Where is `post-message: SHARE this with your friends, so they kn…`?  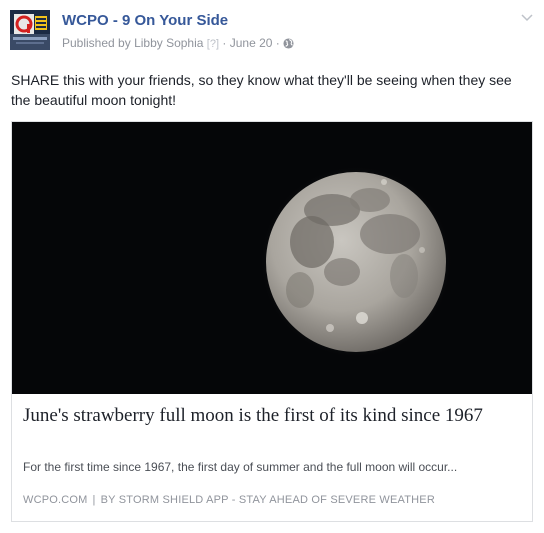 post-message: SHARE this with your friends, so they kn… is located at coordinates (261, 90).